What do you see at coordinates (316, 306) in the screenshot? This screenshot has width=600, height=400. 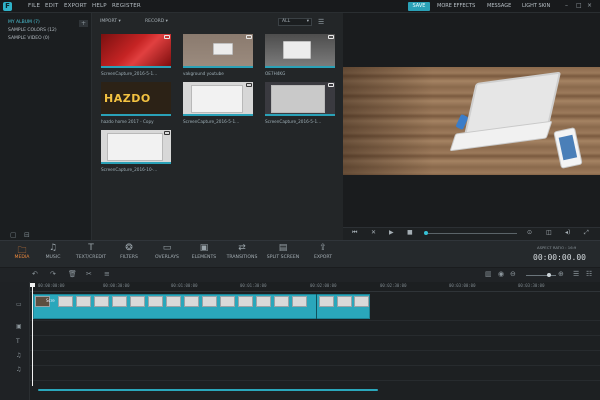 I see `clip-boundary` at bounding box center [316, 306].